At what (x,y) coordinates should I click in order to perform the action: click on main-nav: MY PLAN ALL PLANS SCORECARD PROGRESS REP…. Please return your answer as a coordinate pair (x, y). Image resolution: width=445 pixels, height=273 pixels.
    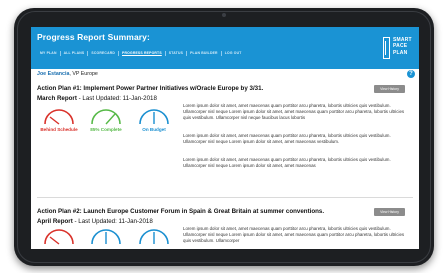
    Looking at the image, I should click on (141, 53).